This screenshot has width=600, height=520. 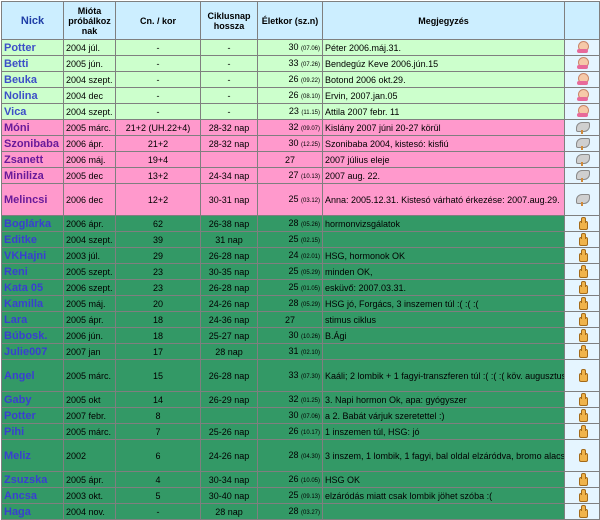 What do you see at coordinates (443, 319) in the screenshot?
I see `row-note: stimus ciklus` at bounding box center [443, 319].